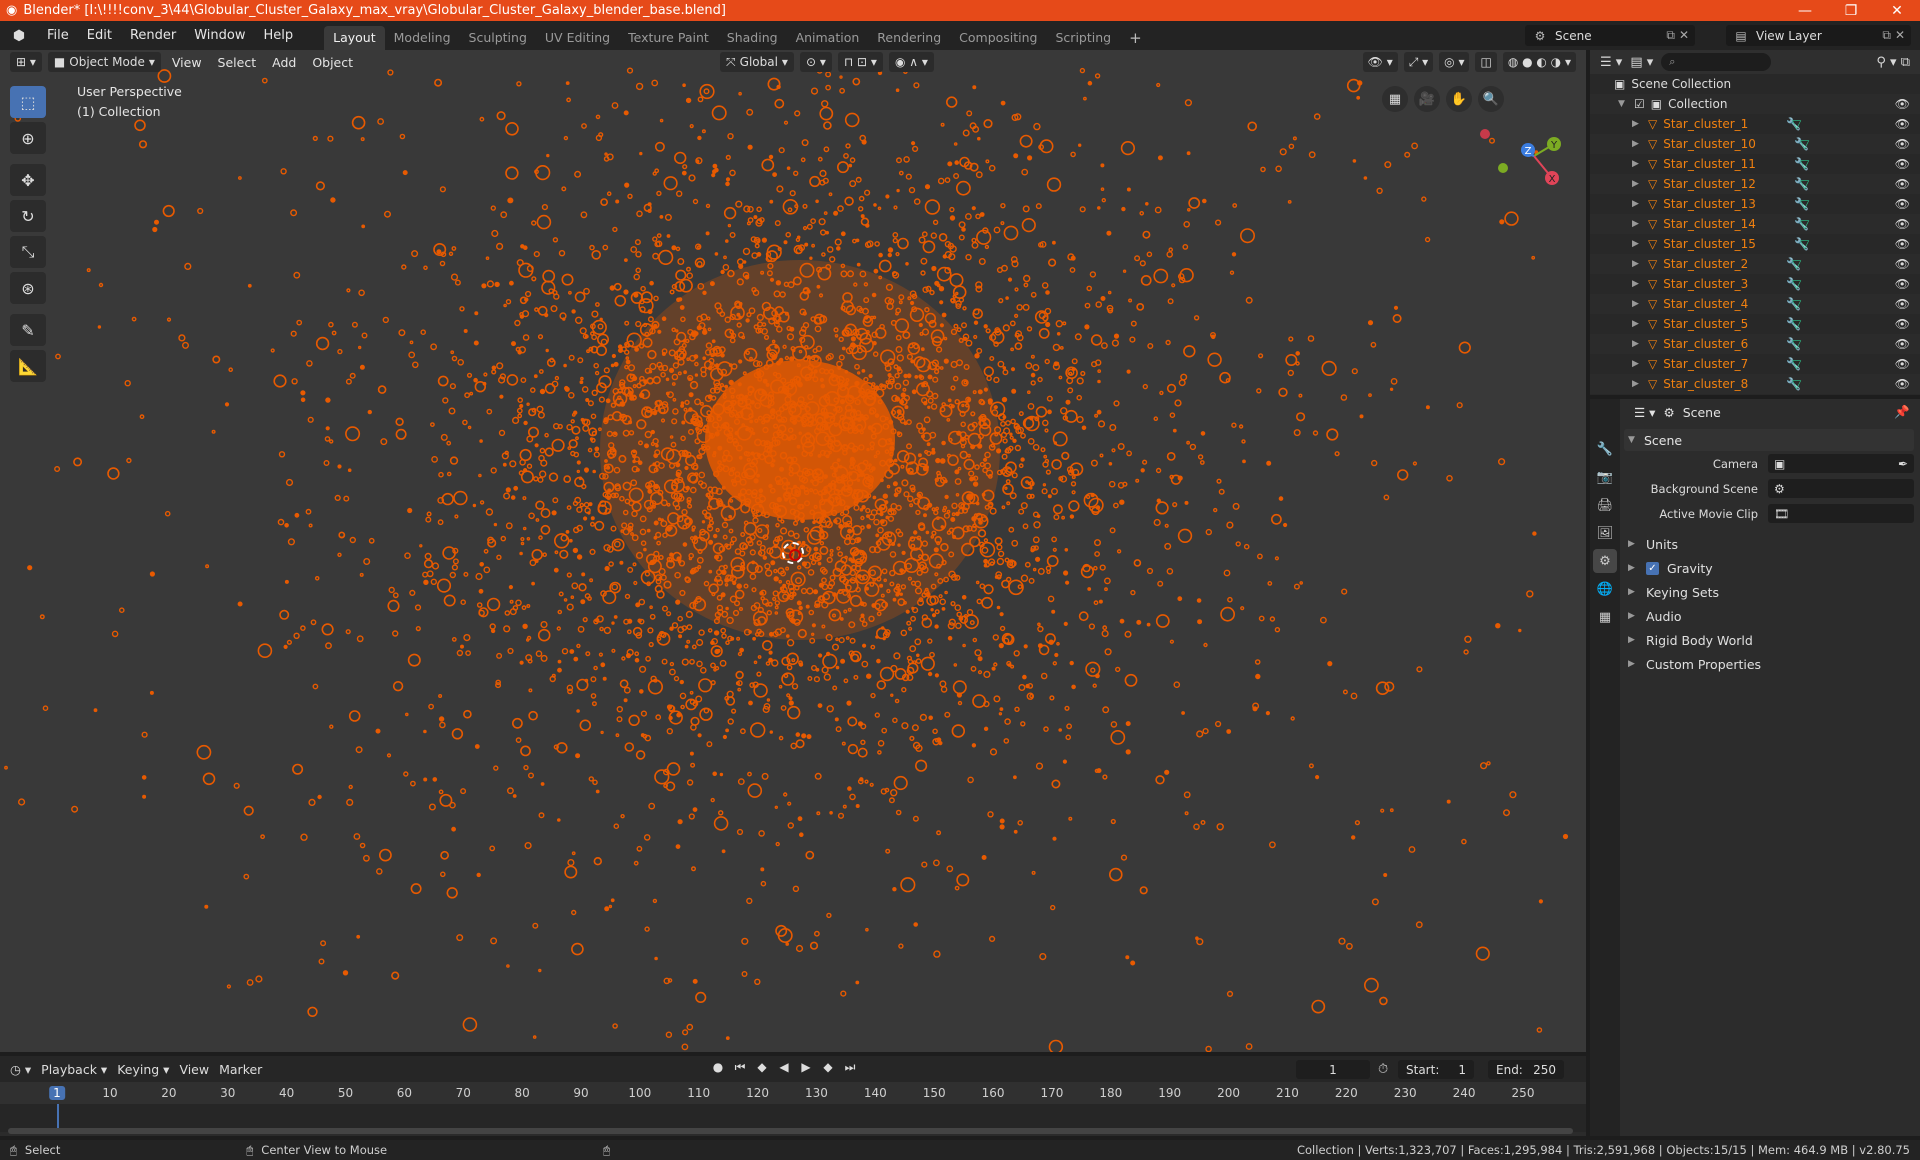 This screenshot has height=1160, width=1920. Describe the element at coordinates (1755, 164) in the screenshot. I see `outliner-row-object: ▶ ▽ Star_cluster_11 🔧 ▽ 👁` at that location.